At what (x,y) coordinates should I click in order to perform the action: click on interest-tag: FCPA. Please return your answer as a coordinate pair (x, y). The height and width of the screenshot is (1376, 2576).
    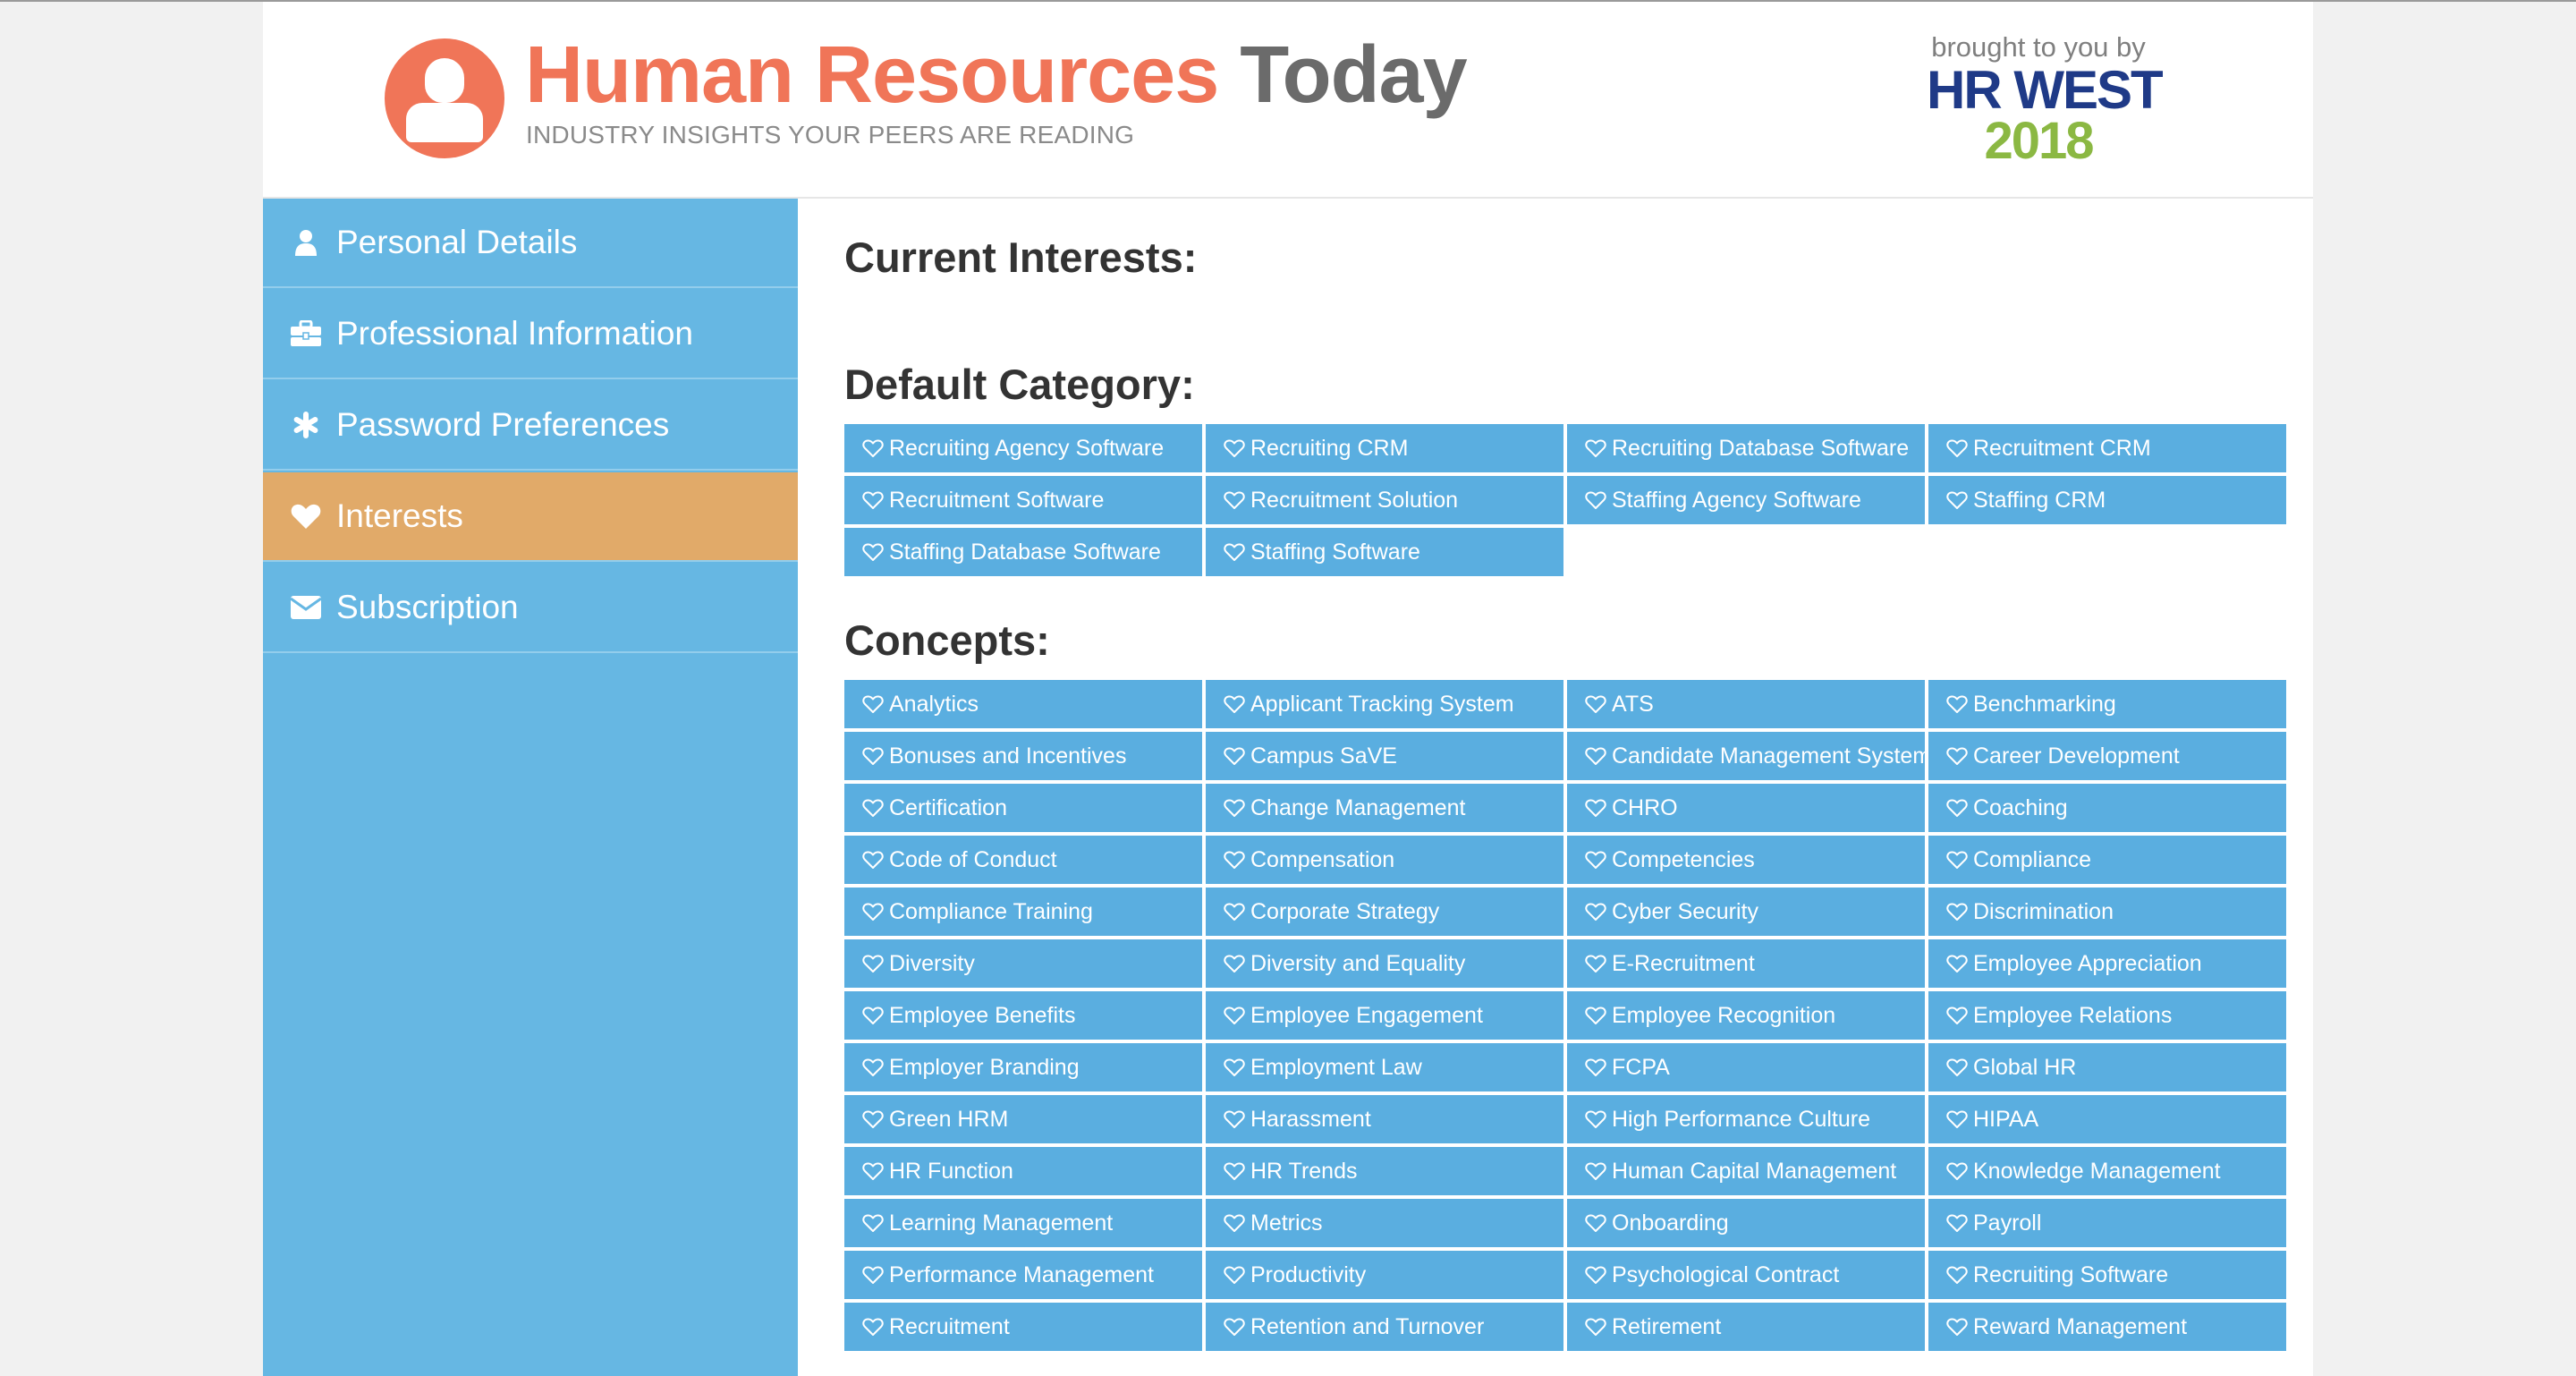
    Looking at the image, I should click on (1746, 1067).